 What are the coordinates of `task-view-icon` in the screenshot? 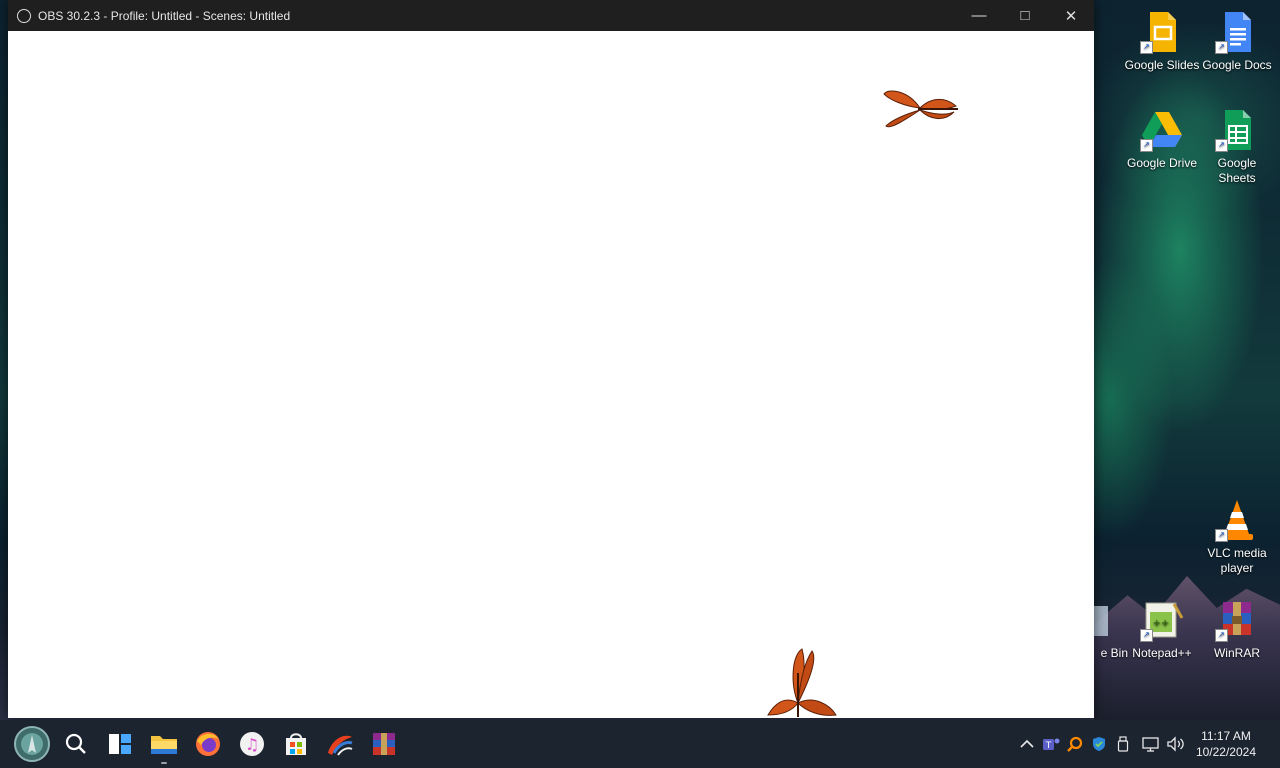 It's located at (120, 744).